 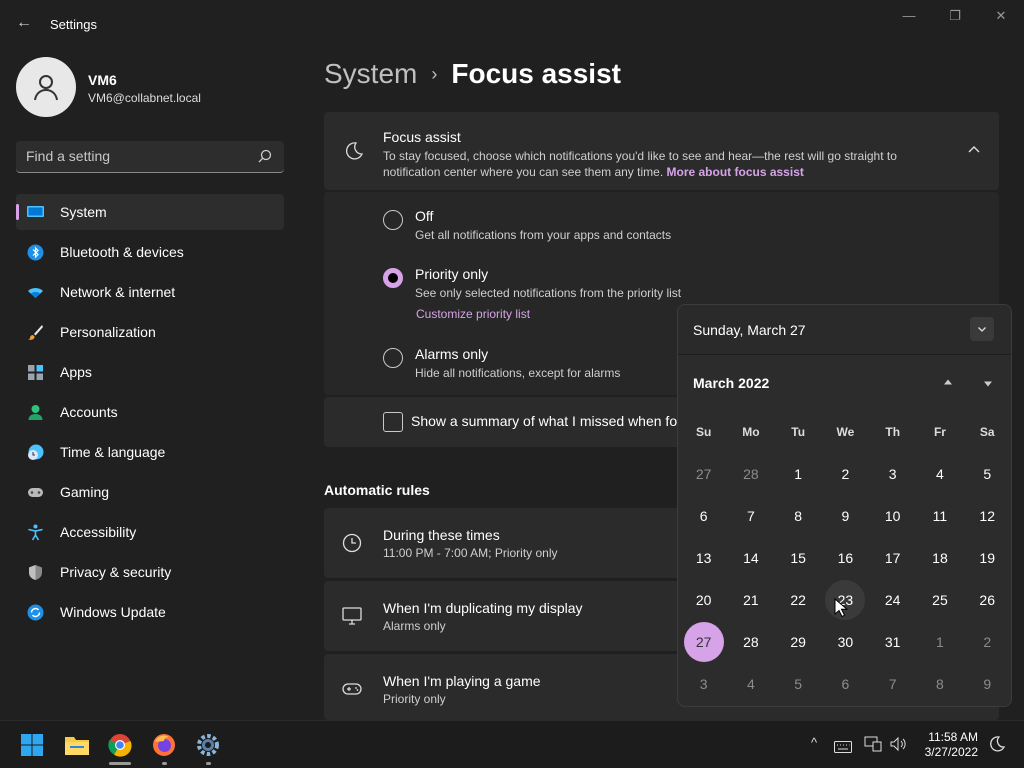 I want to click on calendar-day: 25, so click(x=939, y=600).